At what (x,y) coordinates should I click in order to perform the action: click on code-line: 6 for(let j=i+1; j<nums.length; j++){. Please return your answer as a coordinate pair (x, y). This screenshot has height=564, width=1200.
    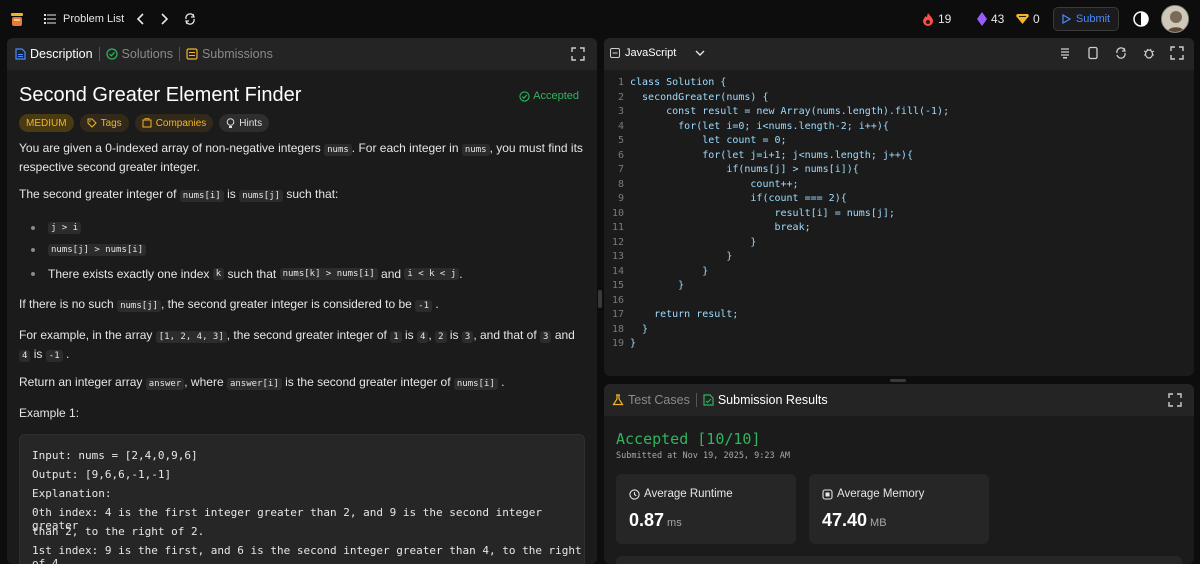
    Looking at the image, I should click on (765, 155).